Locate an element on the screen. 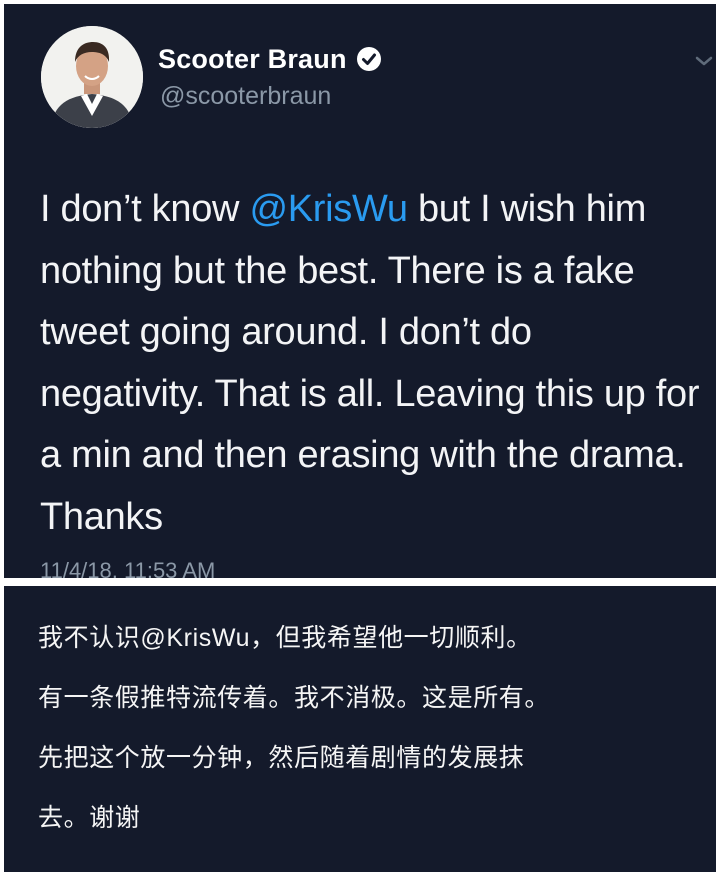 This screenshot has height=876, width=720. chevron-down-icon is located at coordinates (704, 61).